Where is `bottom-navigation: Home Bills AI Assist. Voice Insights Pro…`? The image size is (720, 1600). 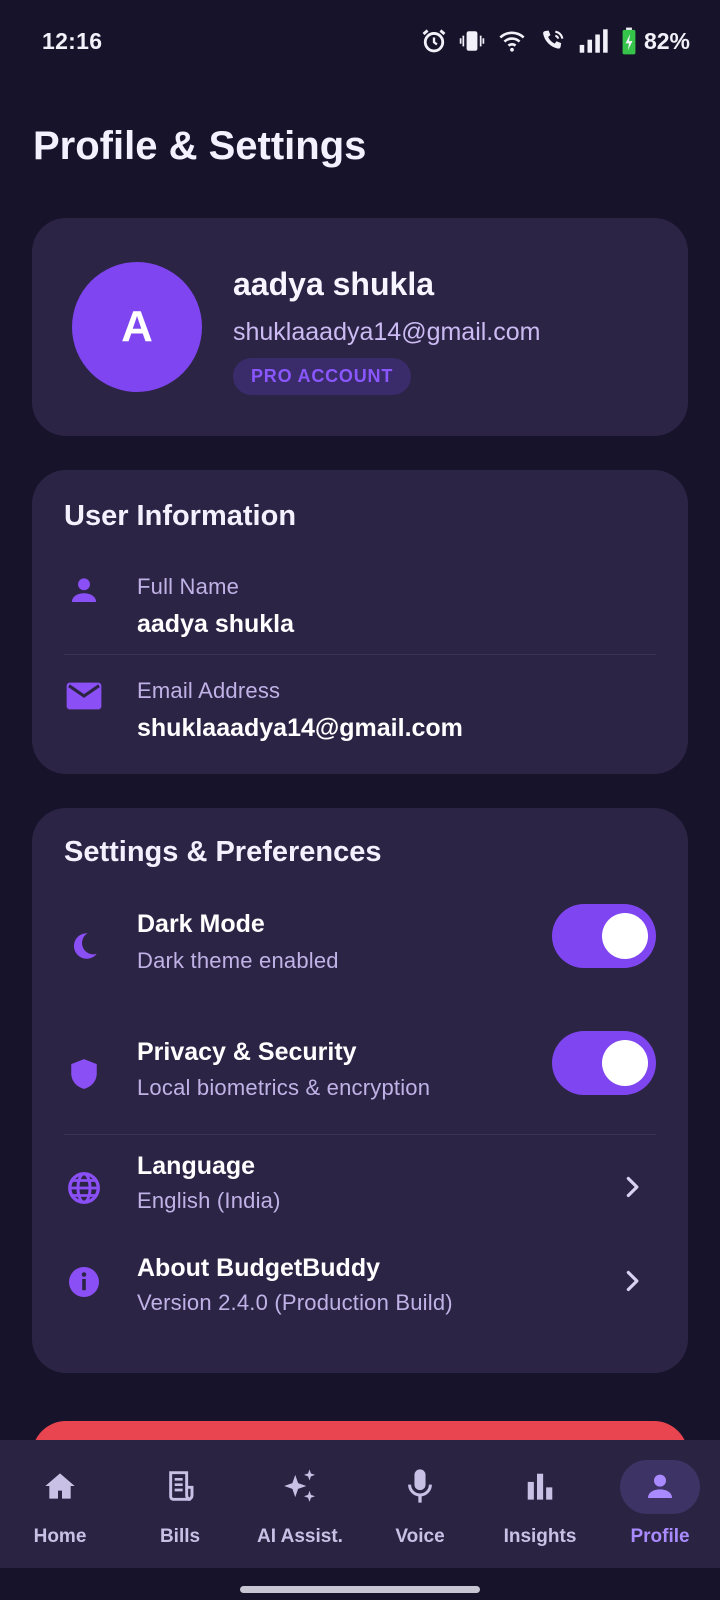 bottom-navigation: Home Bills AI Assist. Voice Insights Pro… is located at coordinates (360, 1504).